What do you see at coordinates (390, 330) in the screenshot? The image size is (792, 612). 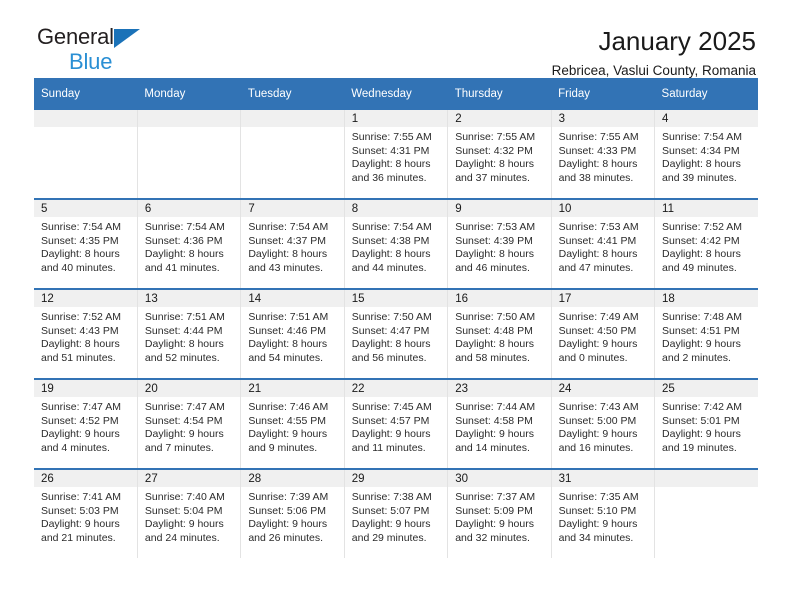 I see `day-detail-line: Sunset: 4:47 PM` at bounding box center [390, 330].